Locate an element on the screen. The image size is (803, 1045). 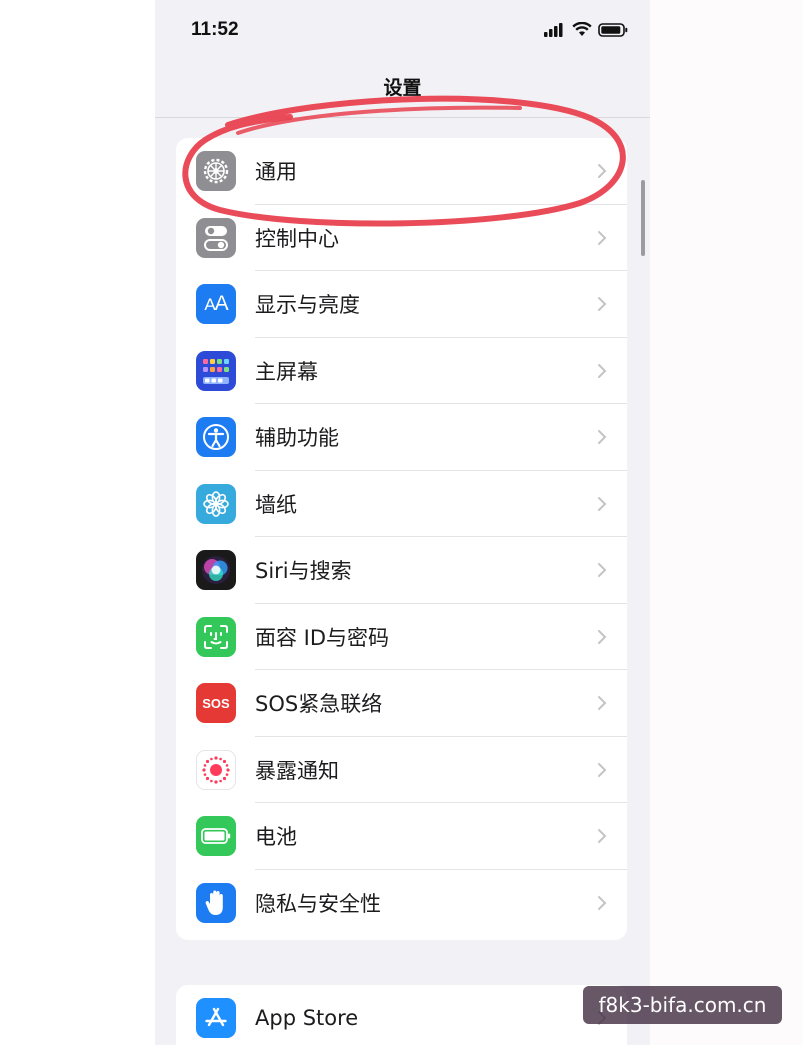
settings-row-label: 隐私与安全性 is located at coordinates (318, 903).